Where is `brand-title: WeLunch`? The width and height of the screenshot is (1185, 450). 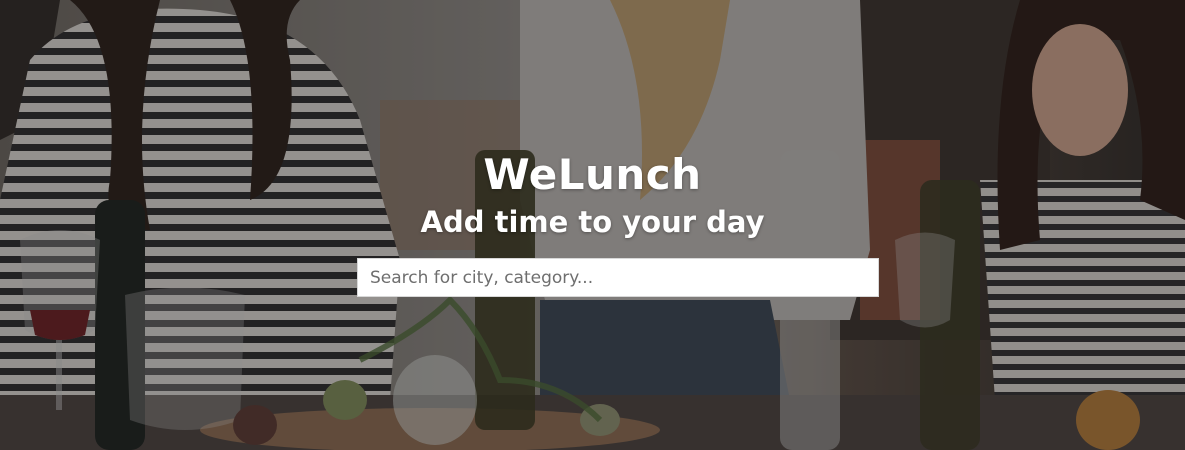 brand-title: WeLunch is located at coordinates (592, 174).